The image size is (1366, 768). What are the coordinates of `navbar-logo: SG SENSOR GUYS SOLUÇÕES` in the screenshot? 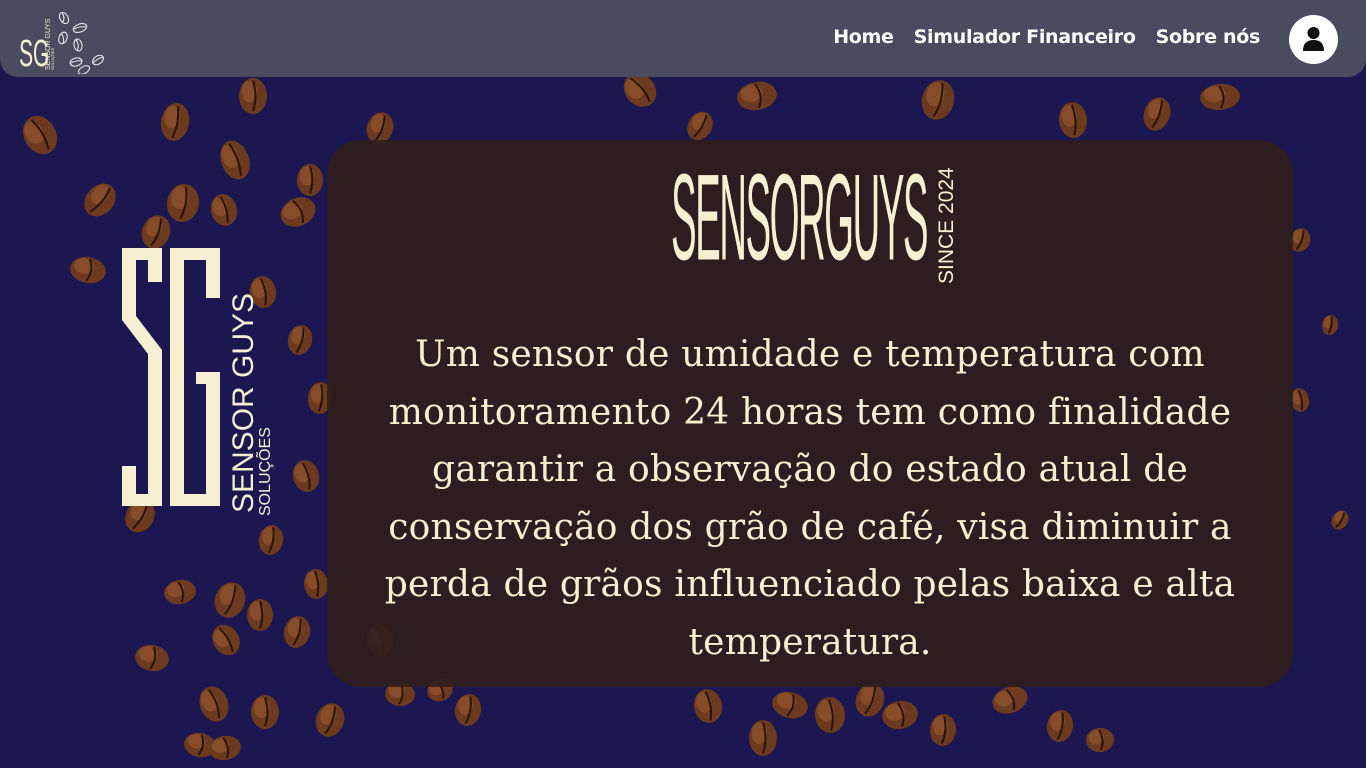 It's located at (66, 42).